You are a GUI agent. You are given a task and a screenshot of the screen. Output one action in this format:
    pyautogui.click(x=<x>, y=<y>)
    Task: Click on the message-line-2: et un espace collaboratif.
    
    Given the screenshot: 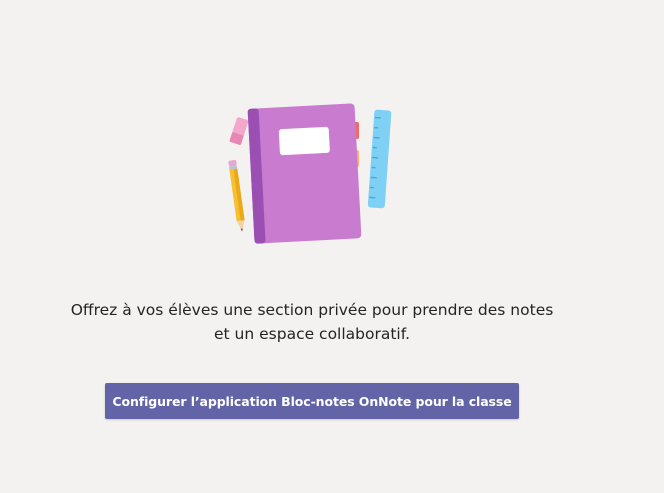 What is the action you would take?
    pyautogui.click(x=312, y=334)
    